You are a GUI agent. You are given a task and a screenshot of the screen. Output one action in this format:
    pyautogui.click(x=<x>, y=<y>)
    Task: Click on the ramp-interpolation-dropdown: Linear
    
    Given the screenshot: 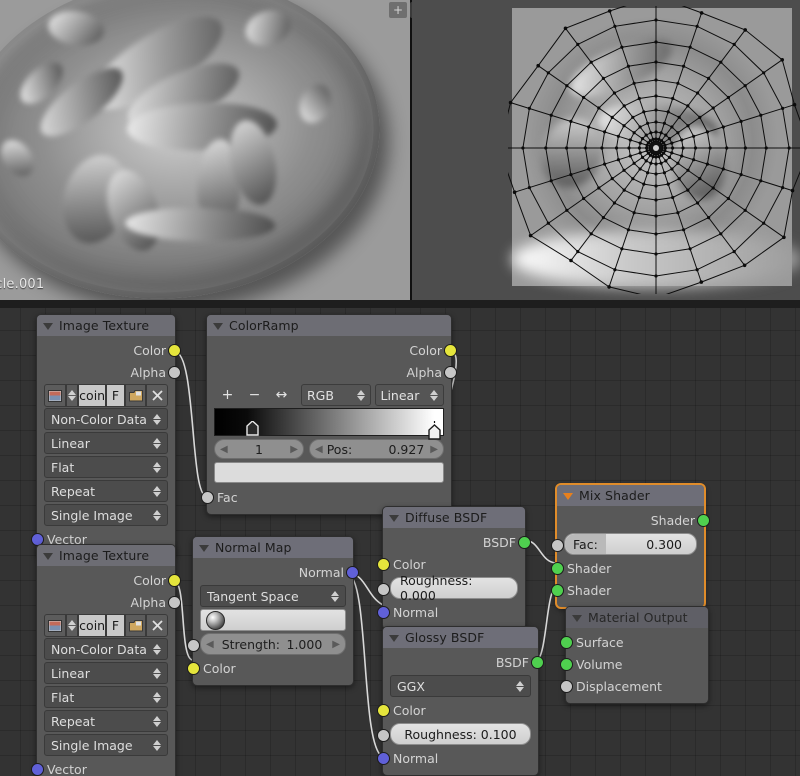 What is the action you would take?
    pyautogui.click(x=409, y=395)
    